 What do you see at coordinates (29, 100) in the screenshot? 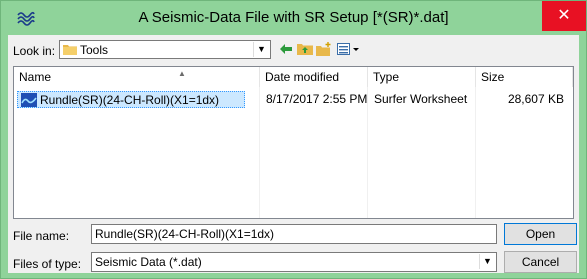
I see `surfer-worksheet-icon` at bounding box center [29, 100].